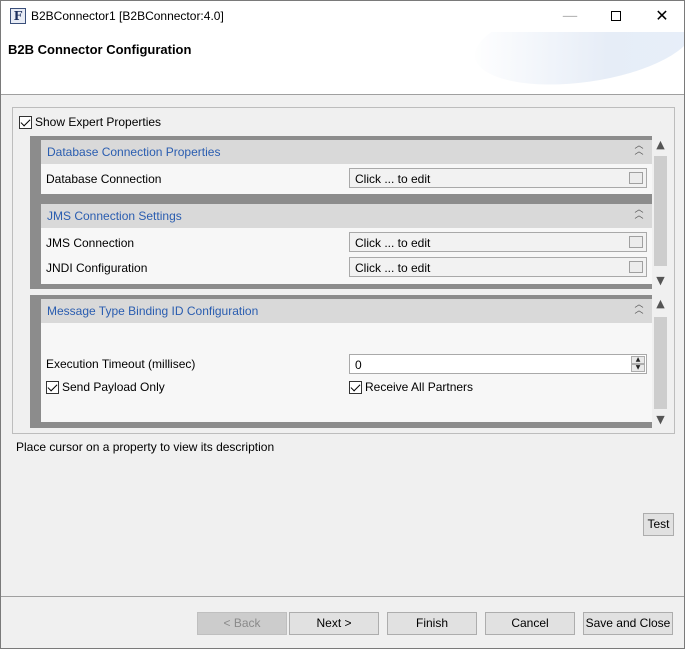 This screenshot has width=685, height=649. I want to click on close-button: ✕, so click(661, 16).